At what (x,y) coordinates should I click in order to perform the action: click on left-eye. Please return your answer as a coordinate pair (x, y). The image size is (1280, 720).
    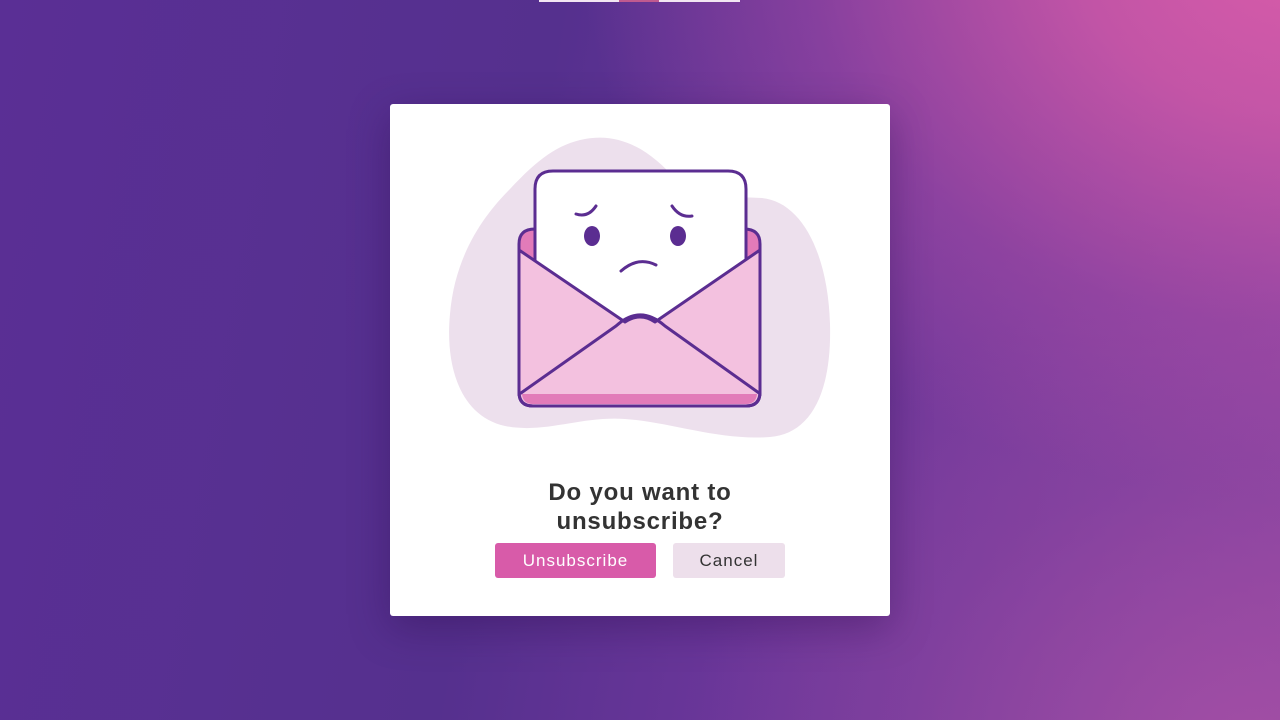
    Looking at the image, I should click on (592, 236).